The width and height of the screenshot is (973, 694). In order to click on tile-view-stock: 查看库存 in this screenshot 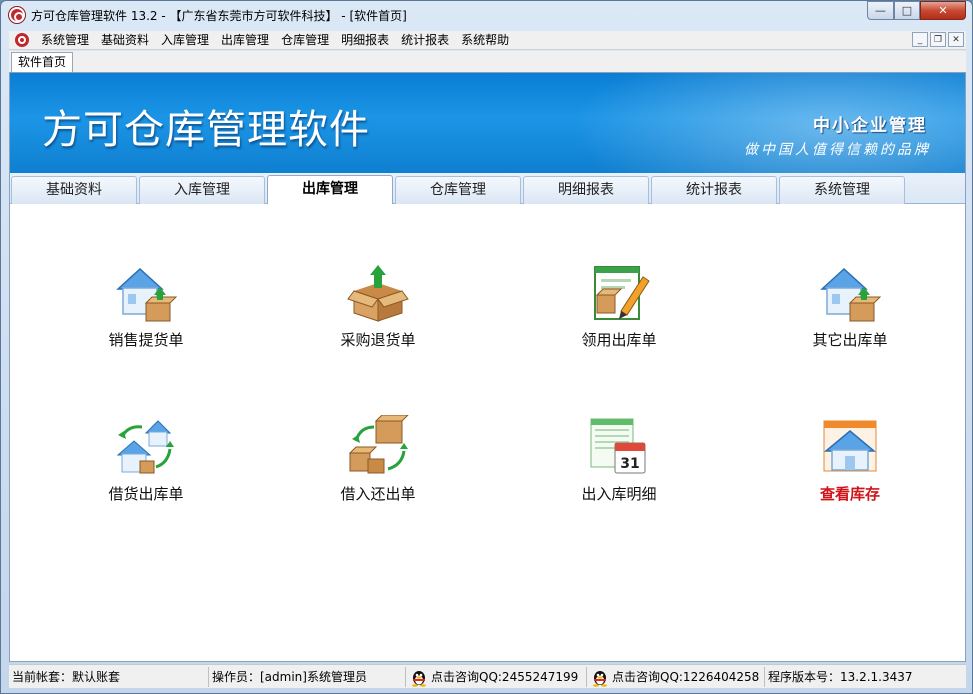, I will do `click(850, 470)`.